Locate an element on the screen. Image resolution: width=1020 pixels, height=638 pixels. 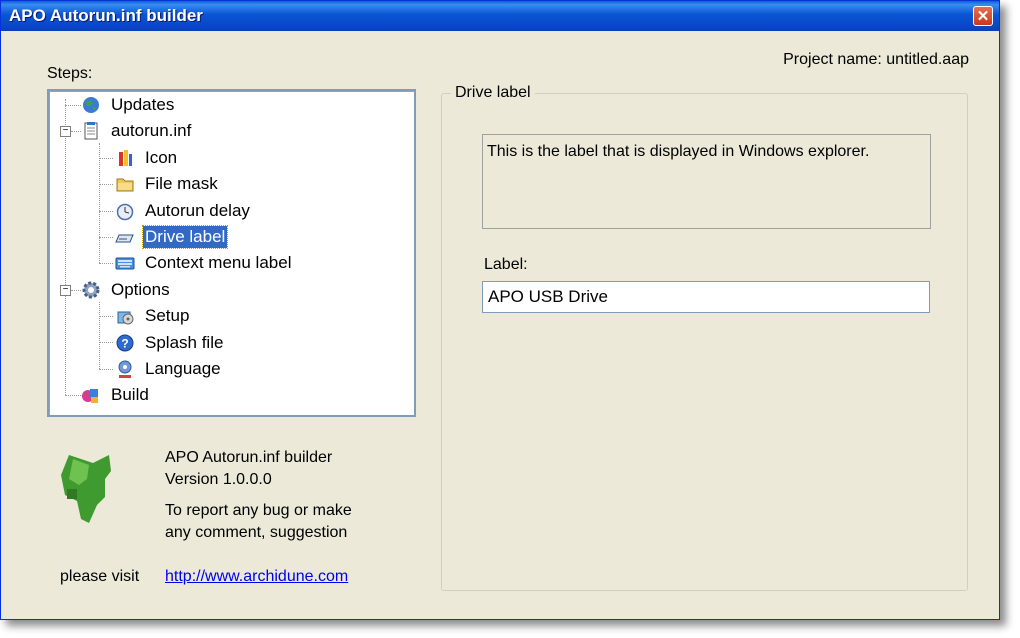
steps-label: Steps: is located at coordinates (70, 73).